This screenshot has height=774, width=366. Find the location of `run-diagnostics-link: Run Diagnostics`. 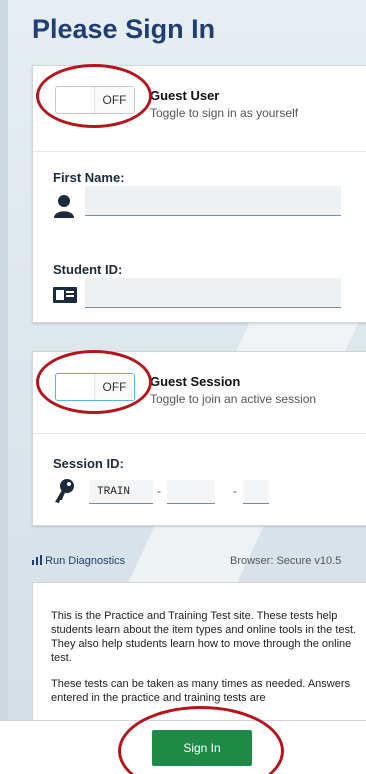

run-diagnostics-link: Run Diagnostics is located at coordinates (78, 561).